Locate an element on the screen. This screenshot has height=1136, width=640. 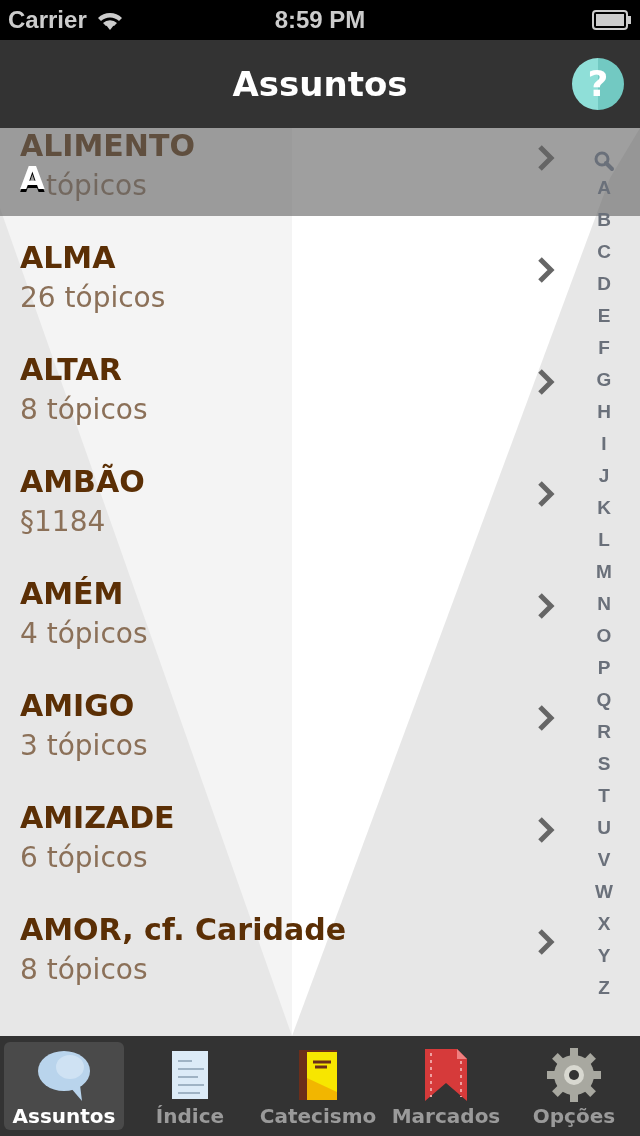
carrier-label: Carrier is located at coordinates (47, 20).